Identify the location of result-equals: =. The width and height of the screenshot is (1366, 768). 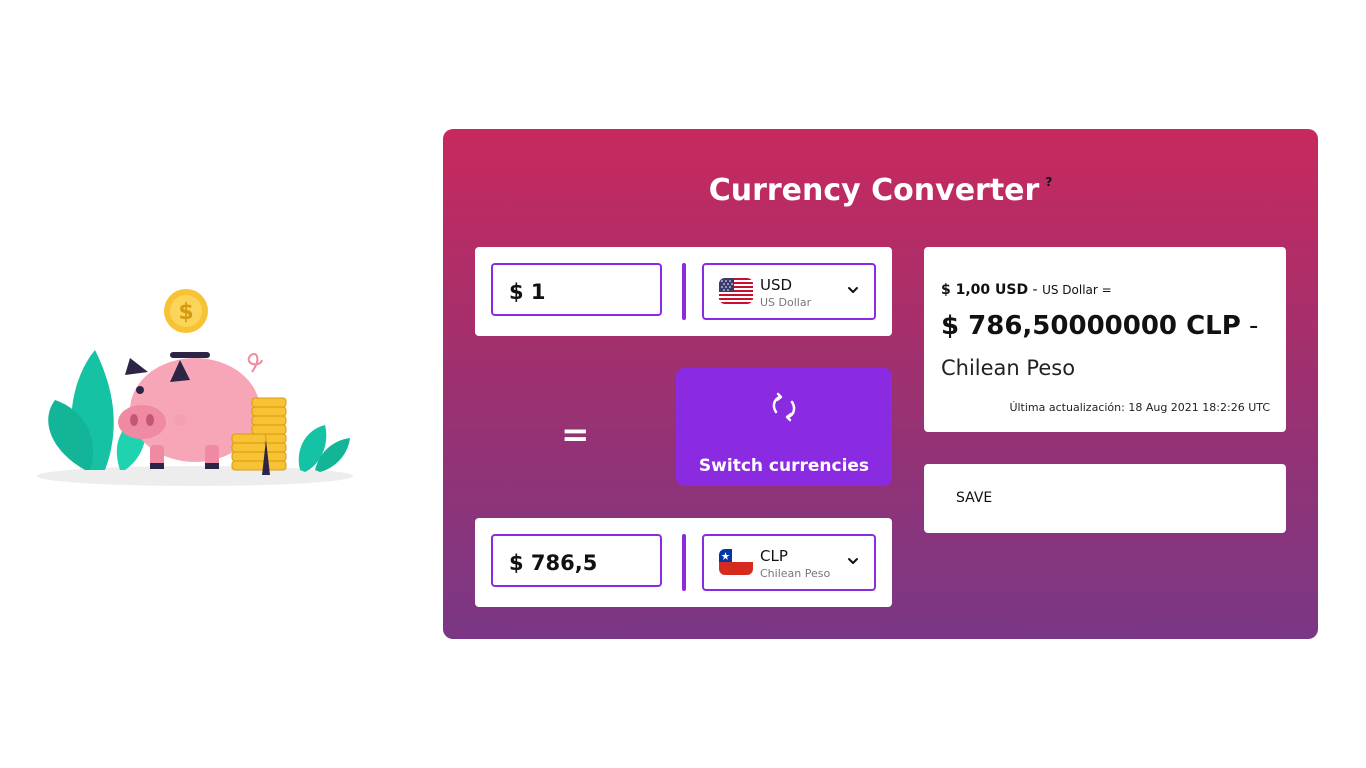
(1104, 290).